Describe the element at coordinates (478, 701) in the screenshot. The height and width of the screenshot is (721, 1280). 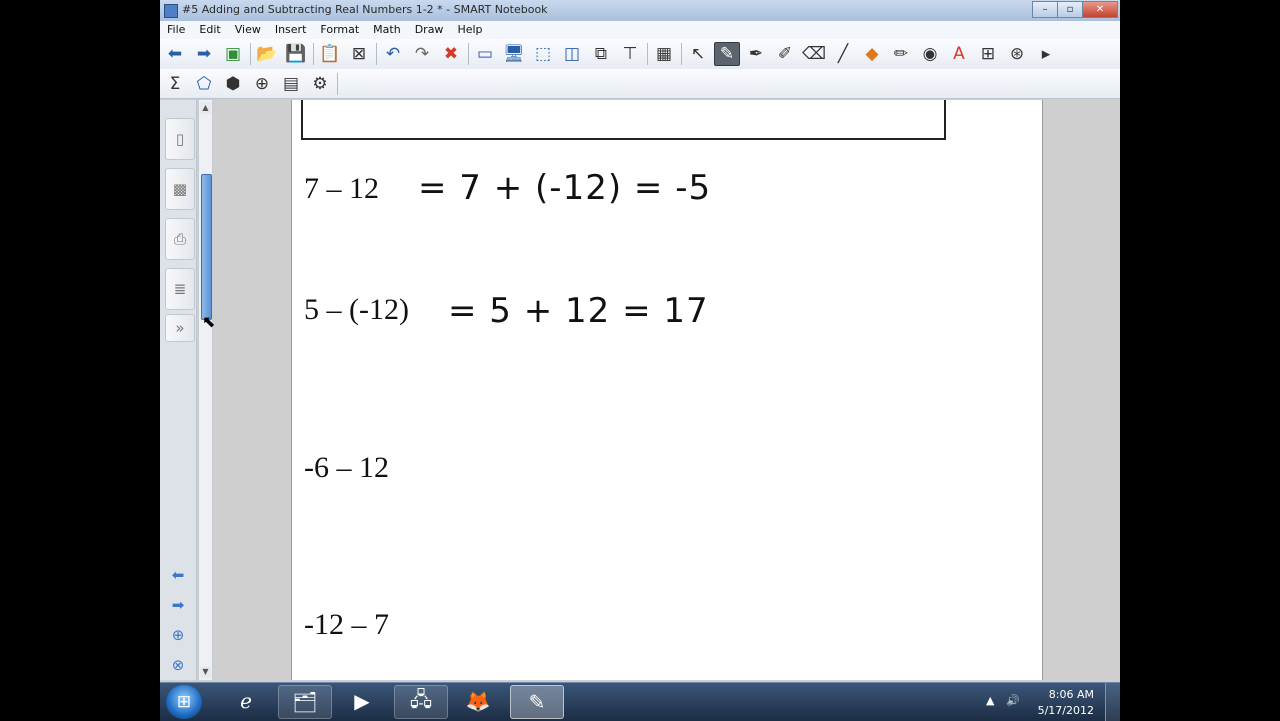
I see `firefox-icon: 🦊` at that location.